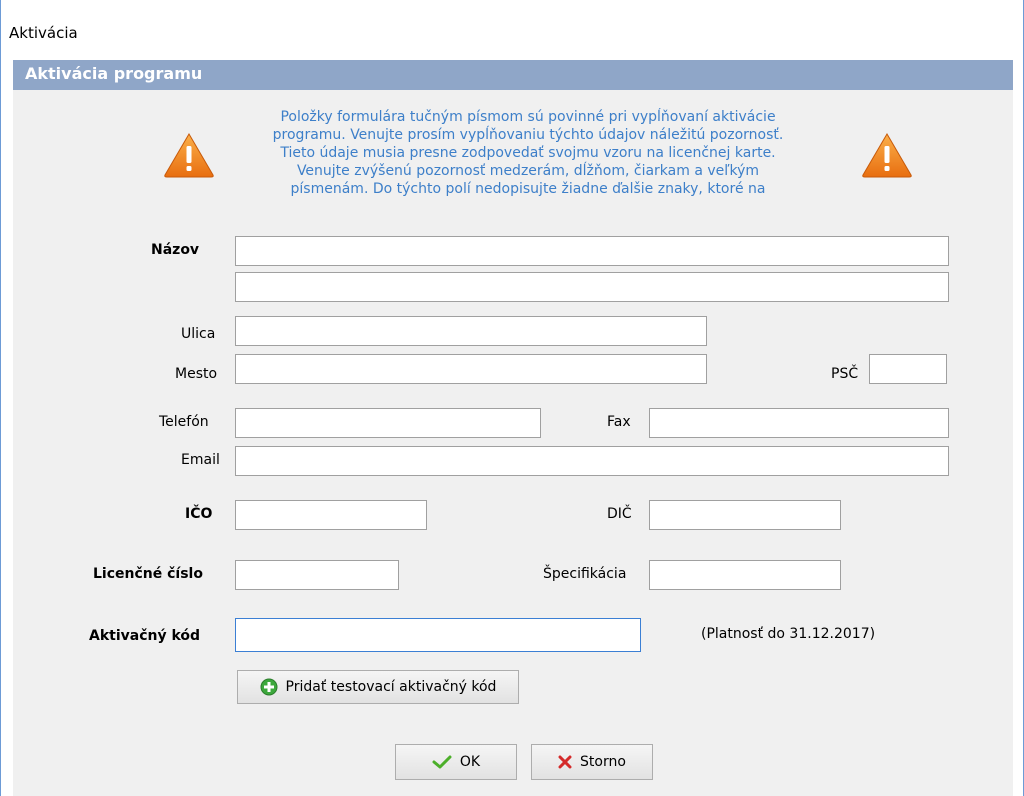 Image resolution: width=1024 pixels, height=796 pixels. Describe the element at coordinates (799, 423) in the screenshot. I see `fax-field` at that location.